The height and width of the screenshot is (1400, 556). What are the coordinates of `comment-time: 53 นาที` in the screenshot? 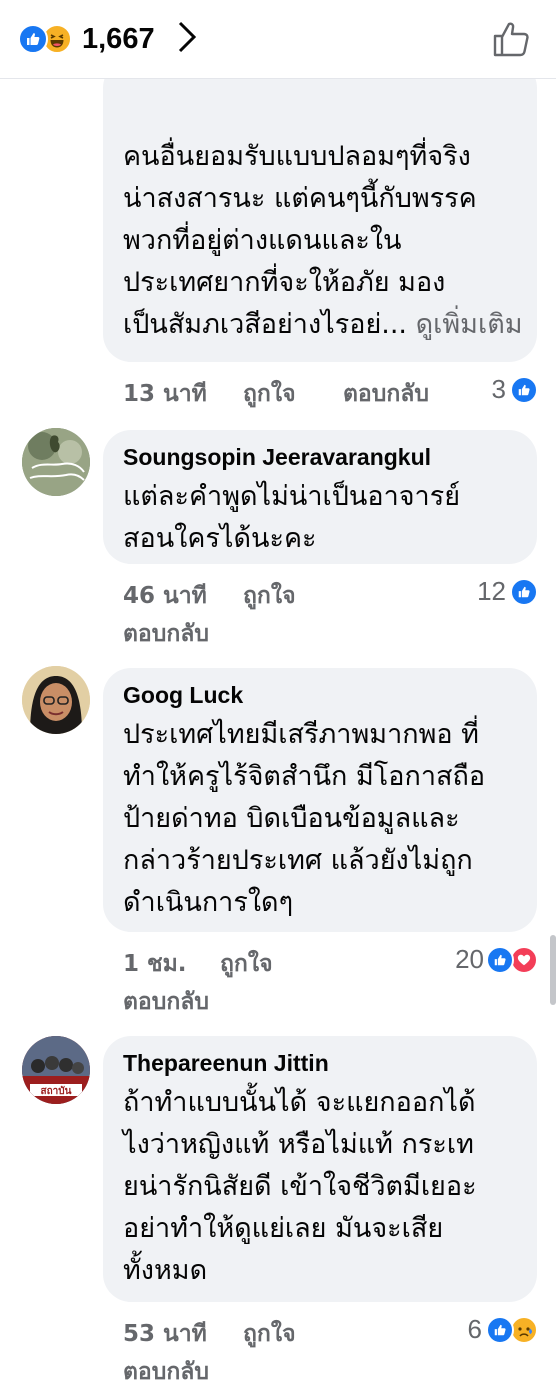 It's located at (165, 1334).